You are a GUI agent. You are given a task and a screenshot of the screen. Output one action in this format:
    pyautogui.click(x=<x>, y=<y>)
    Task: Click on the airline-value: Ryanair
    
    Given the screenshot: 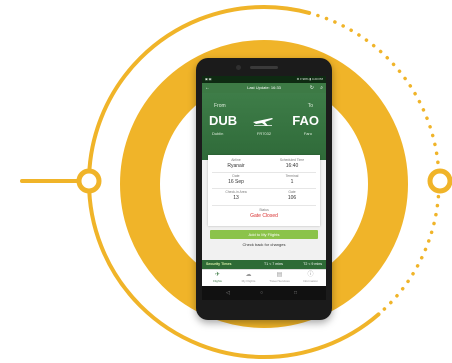 What is the action you would take?
    pyautogui.click(x=236, y=166)
    